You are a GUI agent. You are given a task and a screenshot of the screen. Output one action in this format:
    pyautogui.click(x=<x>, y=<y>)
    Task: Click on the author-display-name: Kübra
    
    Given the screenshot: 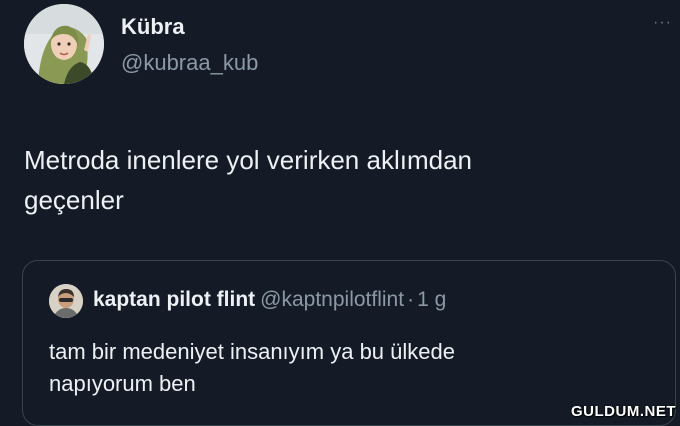 What is the action you would take?
    pyautogui.click(x=153, y=27)
    